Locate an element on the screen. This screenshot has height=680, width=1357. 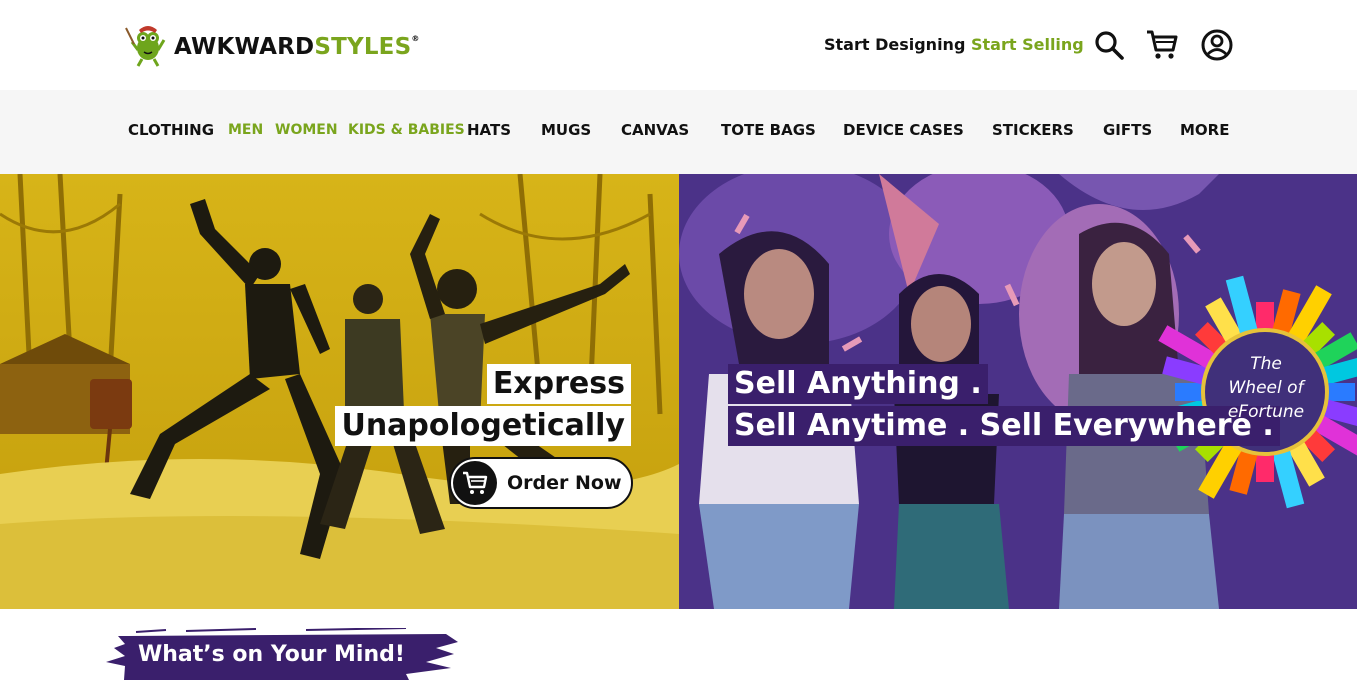
nav-item-mugs: MUGS is located at coordinates (566, 130).